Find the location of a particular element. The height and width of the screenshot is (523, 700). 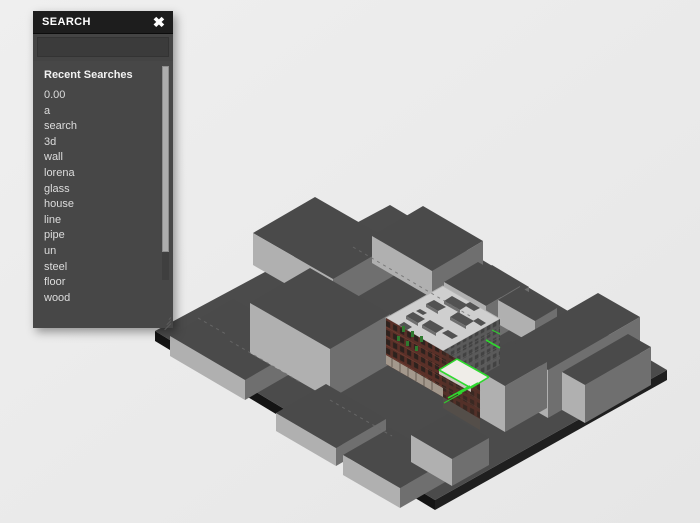

list-item: floor is located at coordinates (108, 283).